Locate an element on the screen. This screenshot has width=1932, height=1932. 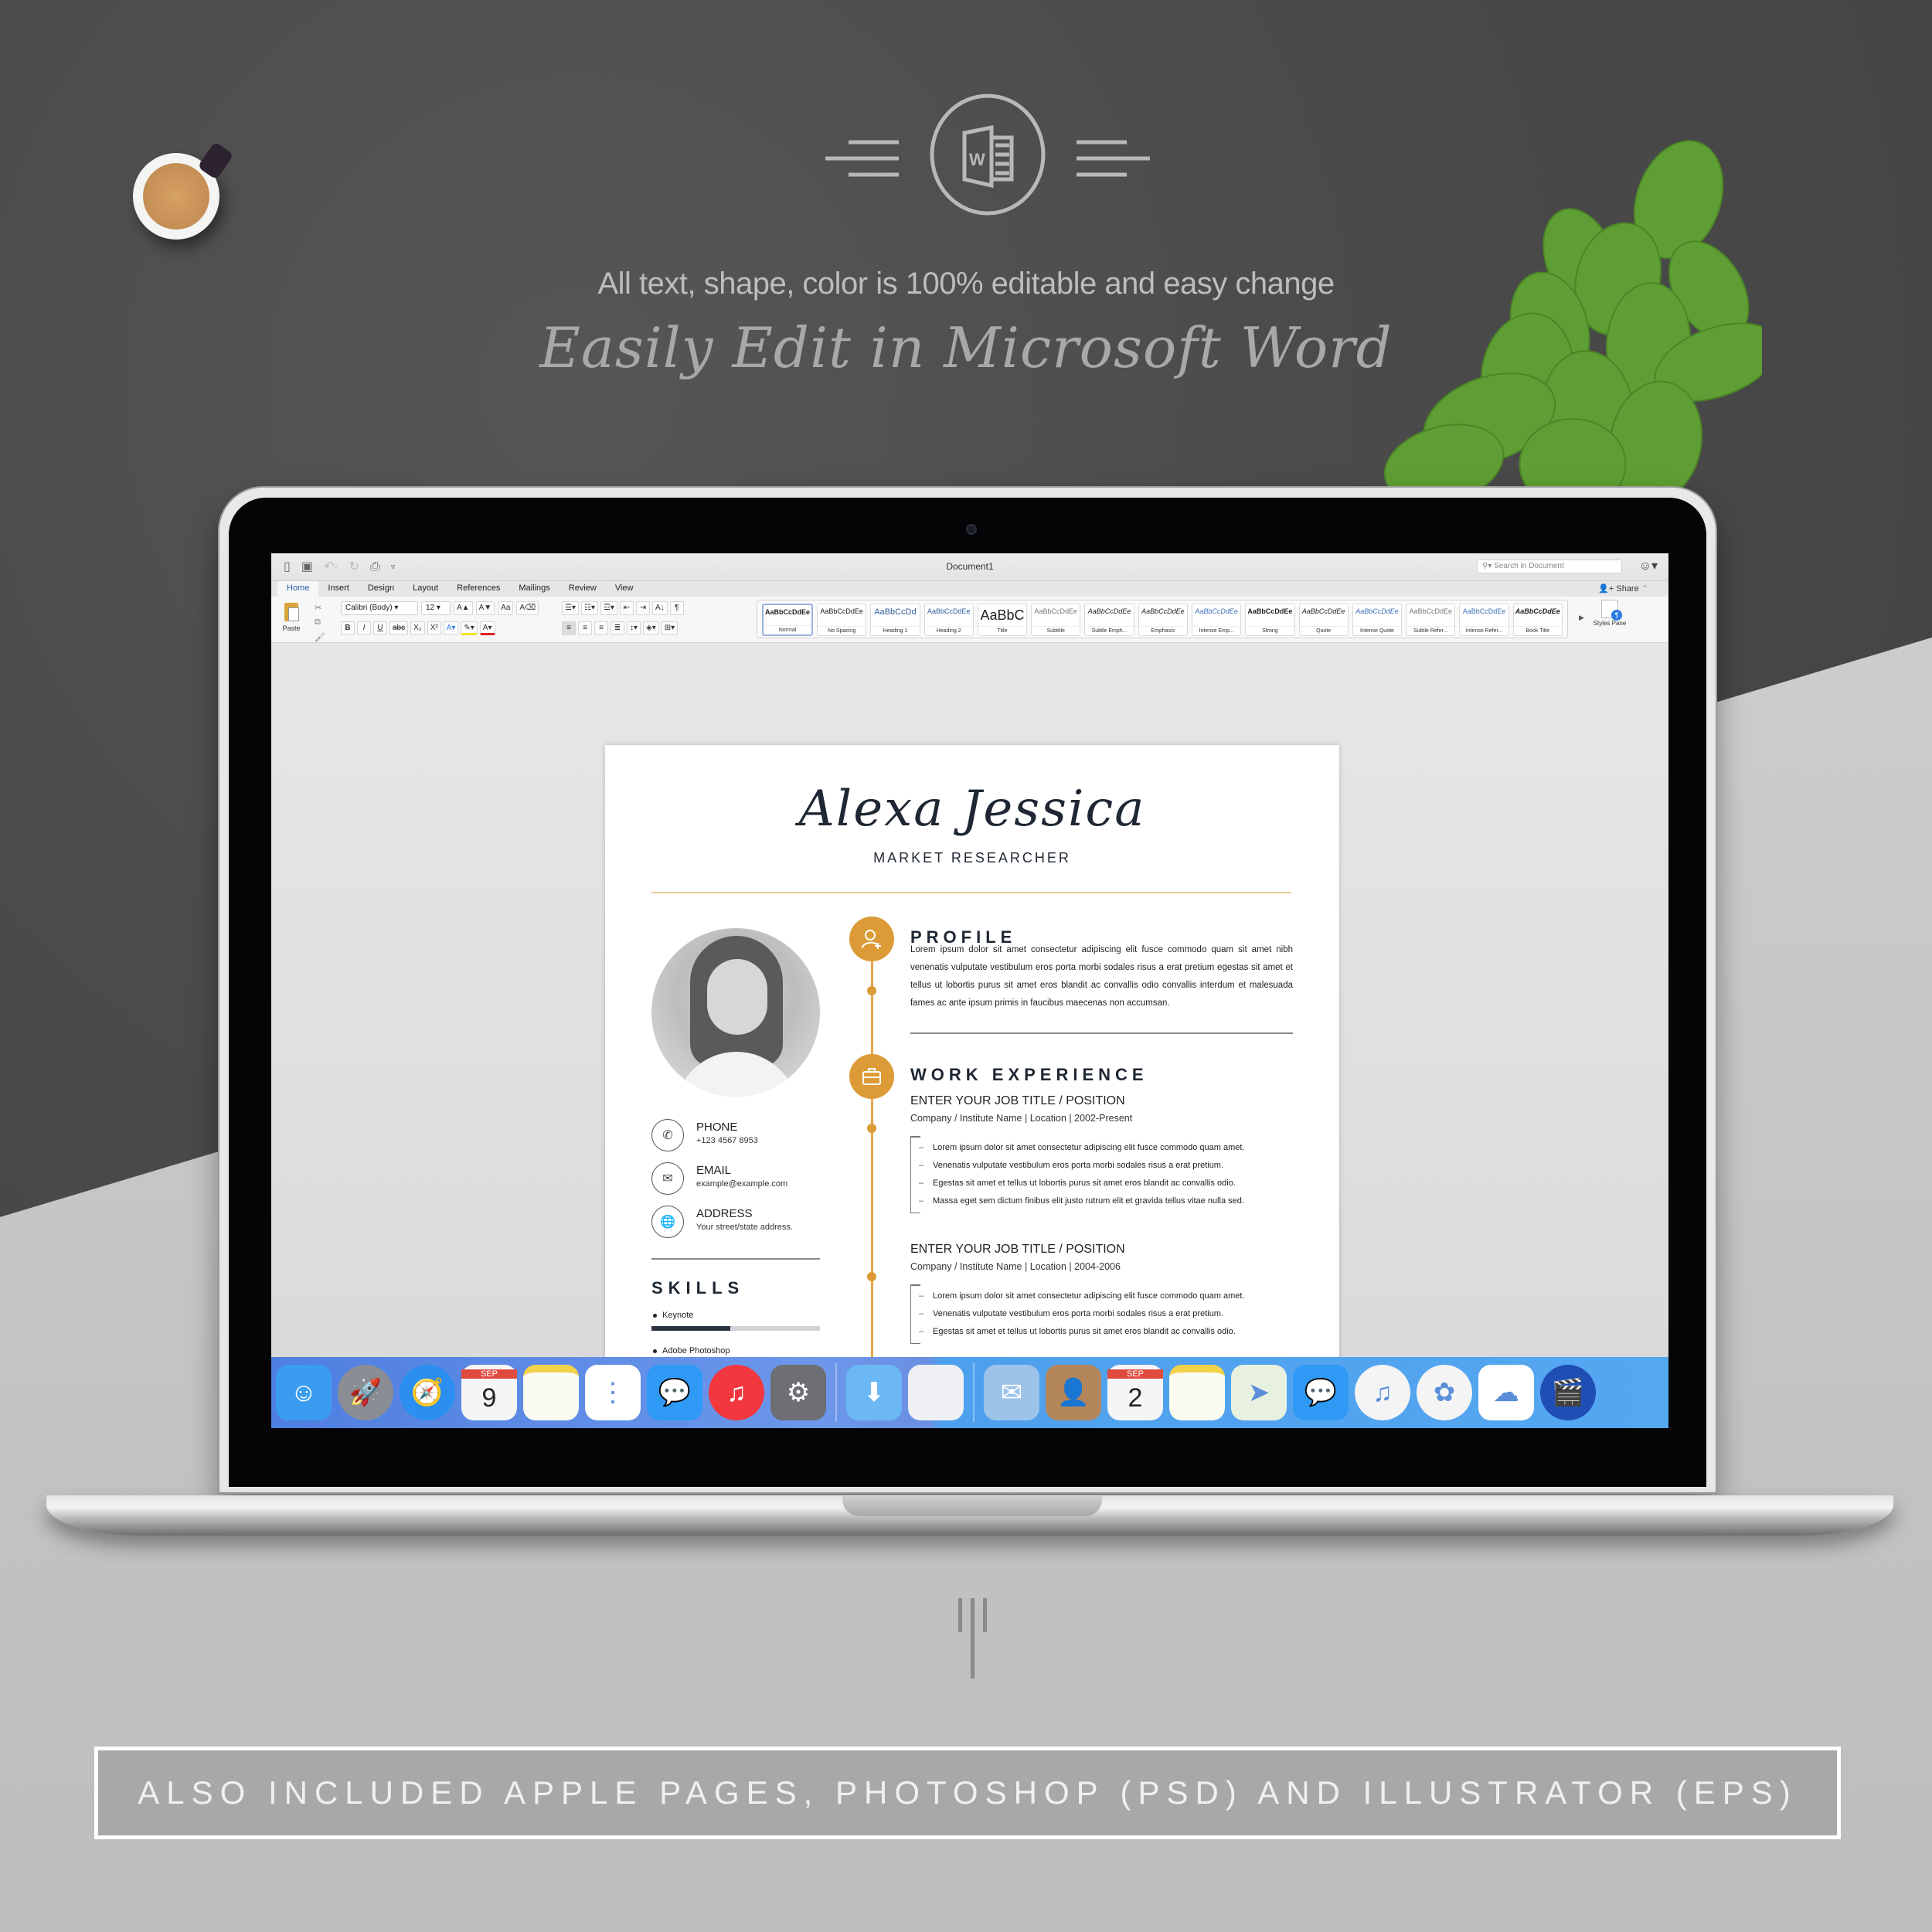
dock-reminders-icon: ⋮ is located at coordinates (613, 1392).